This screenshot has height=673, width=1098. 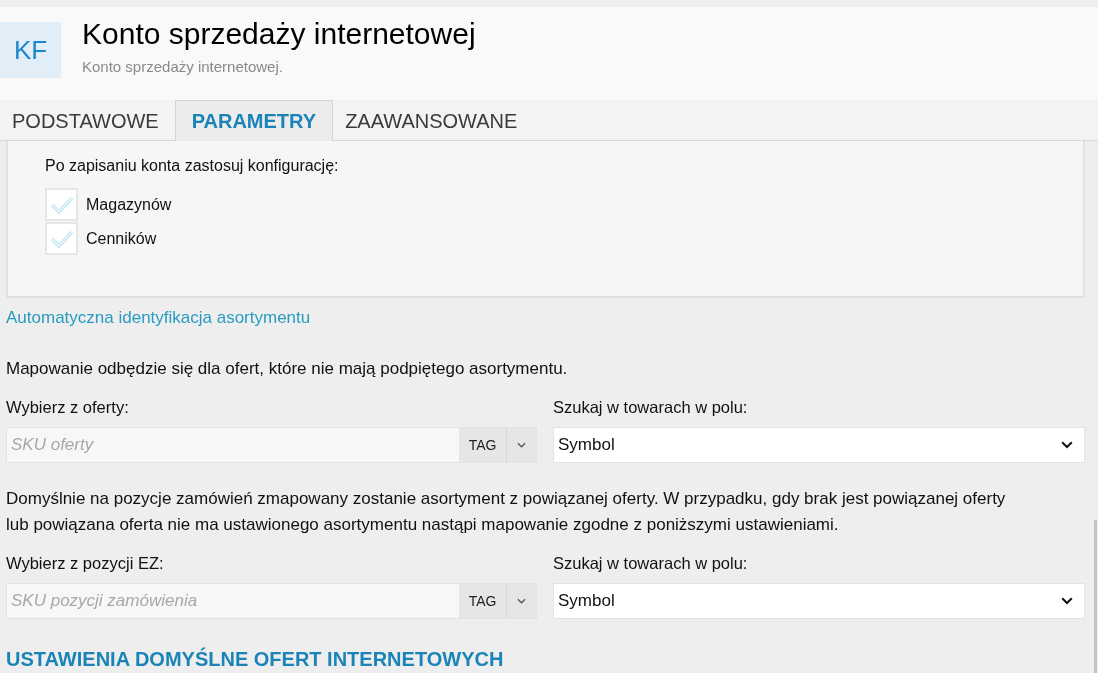 I want to click on source-label: Wybierz z pozycji EZ:, so click(x=85, y=563).